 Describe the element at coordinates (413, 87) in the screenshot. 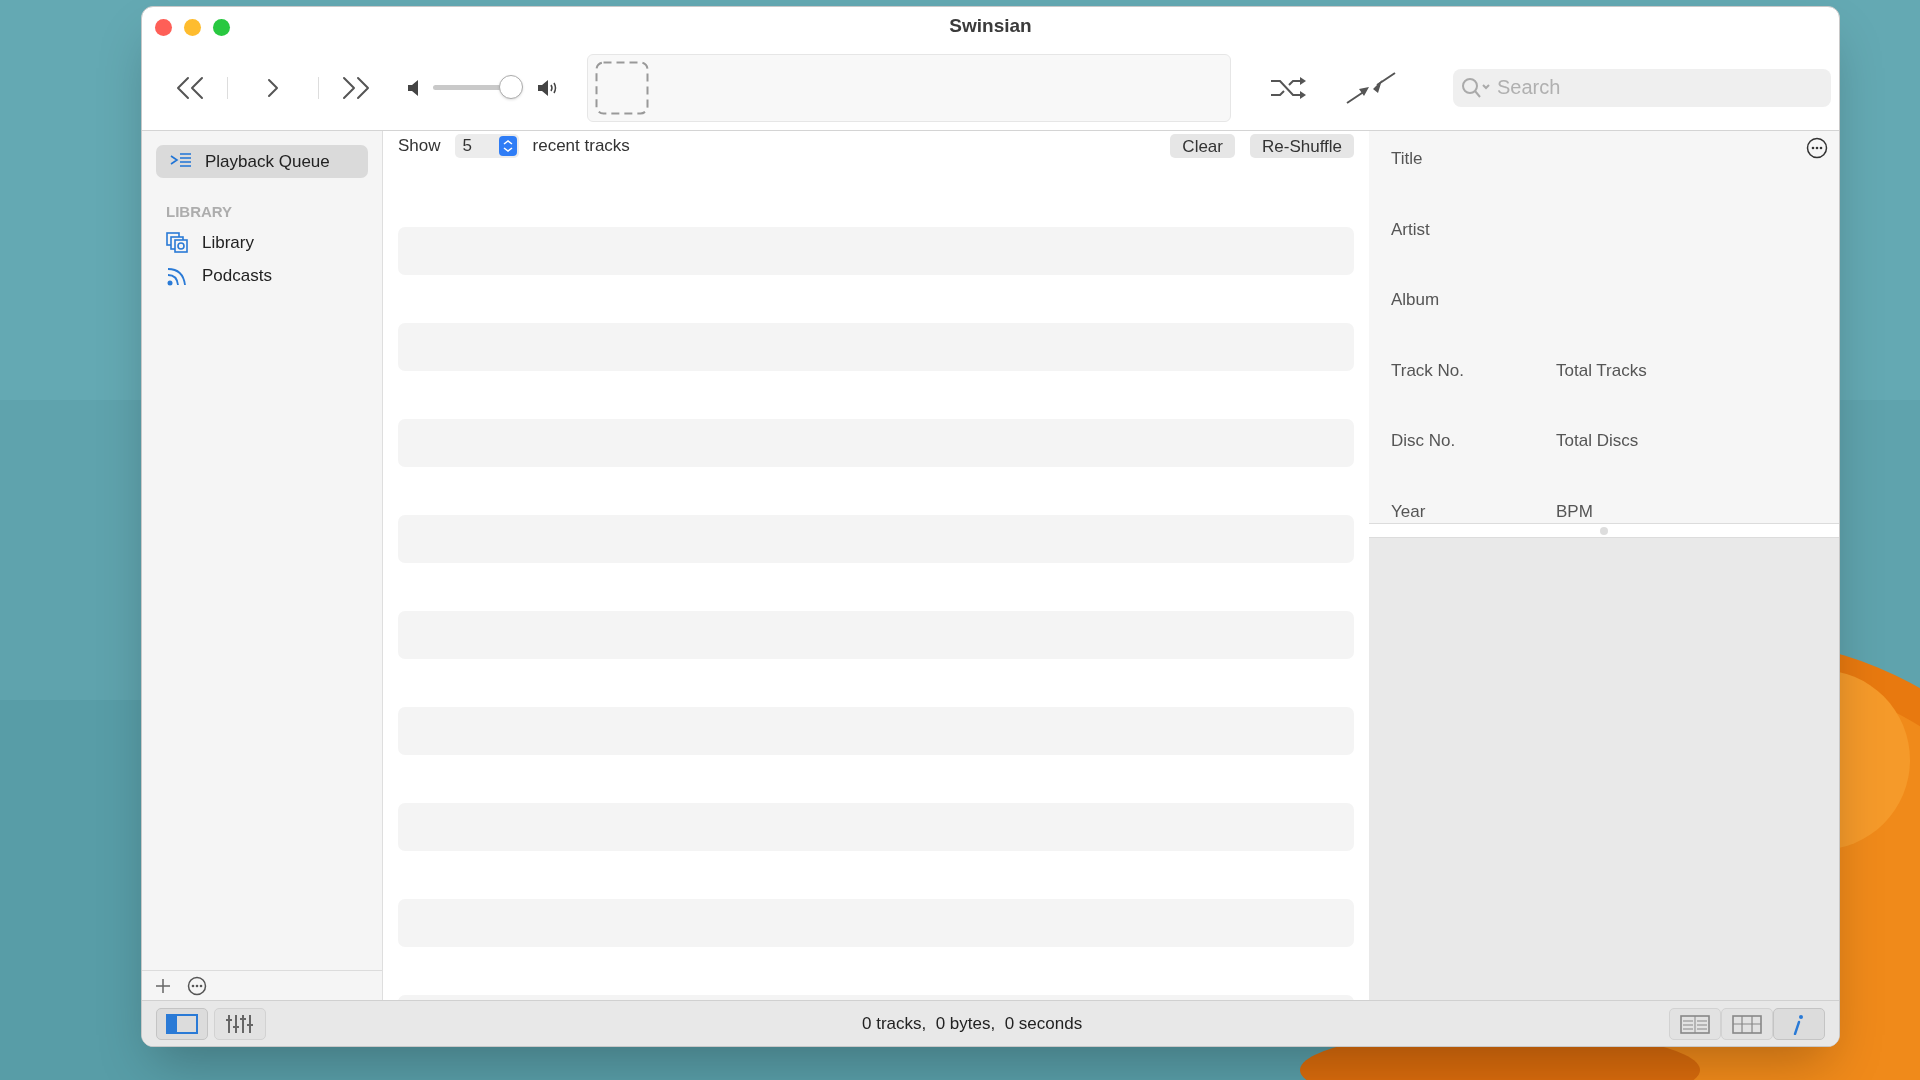

I see `speaker-icon` at that location.